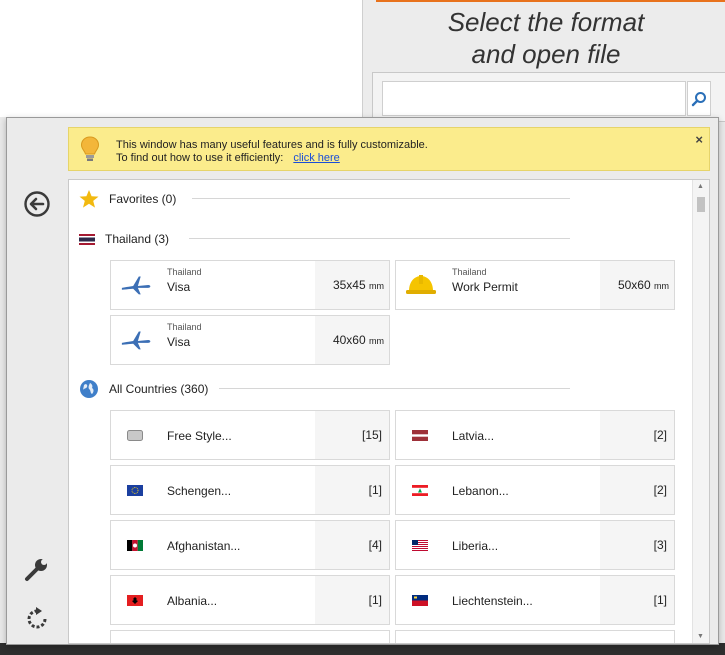  Describe the element at coordinates (143, 199) in the screenshot. I see `favorites-label: Favorites (0)` at that location.